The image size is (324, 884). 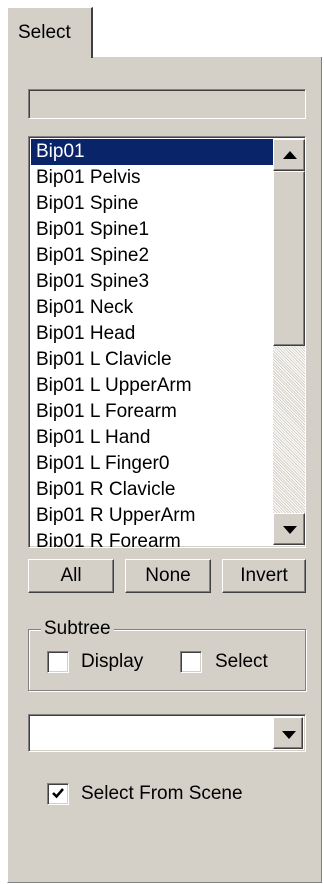 I want to click on tab-select-label: Select, so click(x=44, y=32).